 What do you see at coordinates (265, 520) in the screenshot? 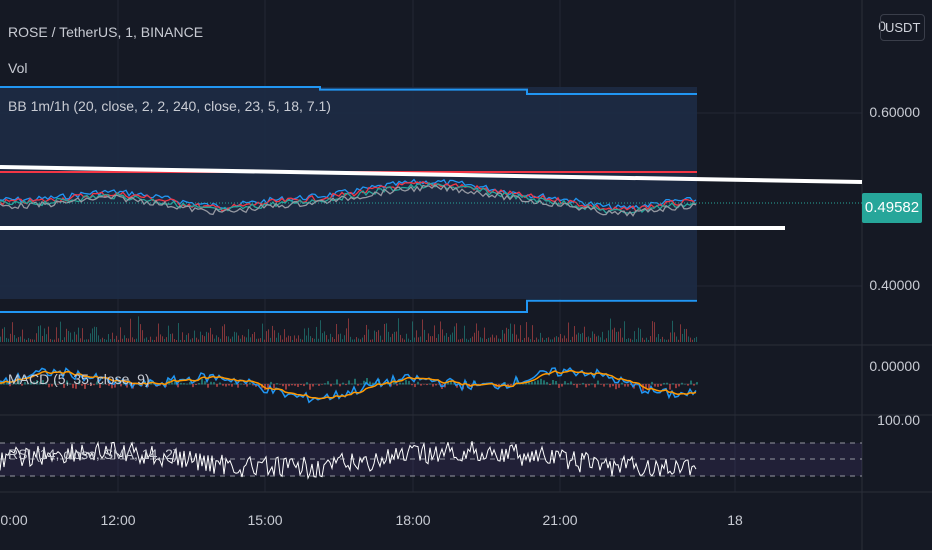
I see `time-tick-2: 15:00` at bounding box center [265, 520].